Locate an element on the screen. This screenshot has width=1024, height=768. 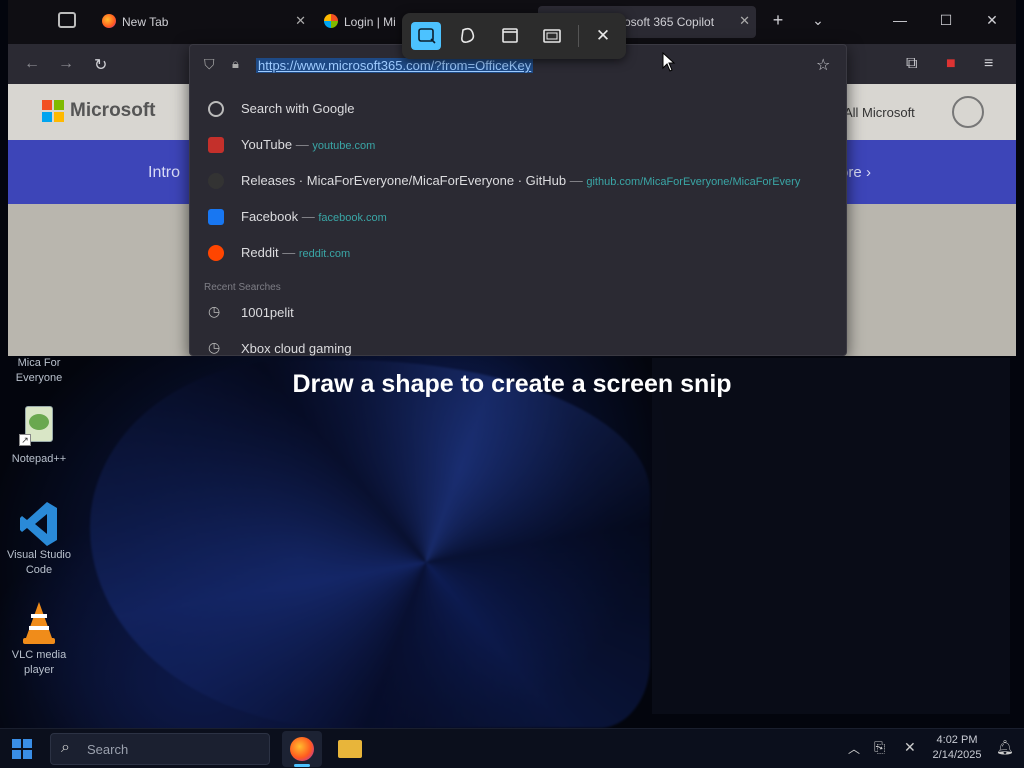
suggestion-title: YouTube is located at coordinates (267, 144).